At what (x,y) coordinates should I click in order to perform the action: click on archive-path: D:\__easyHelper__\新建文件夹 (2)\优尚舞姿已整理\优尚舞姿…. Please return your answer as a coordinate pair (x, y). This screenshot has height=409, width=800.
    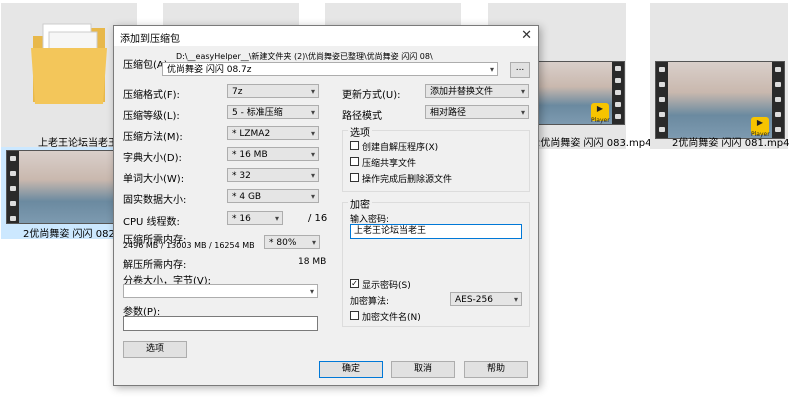
    Looking at the image, I should click on (304, 56).